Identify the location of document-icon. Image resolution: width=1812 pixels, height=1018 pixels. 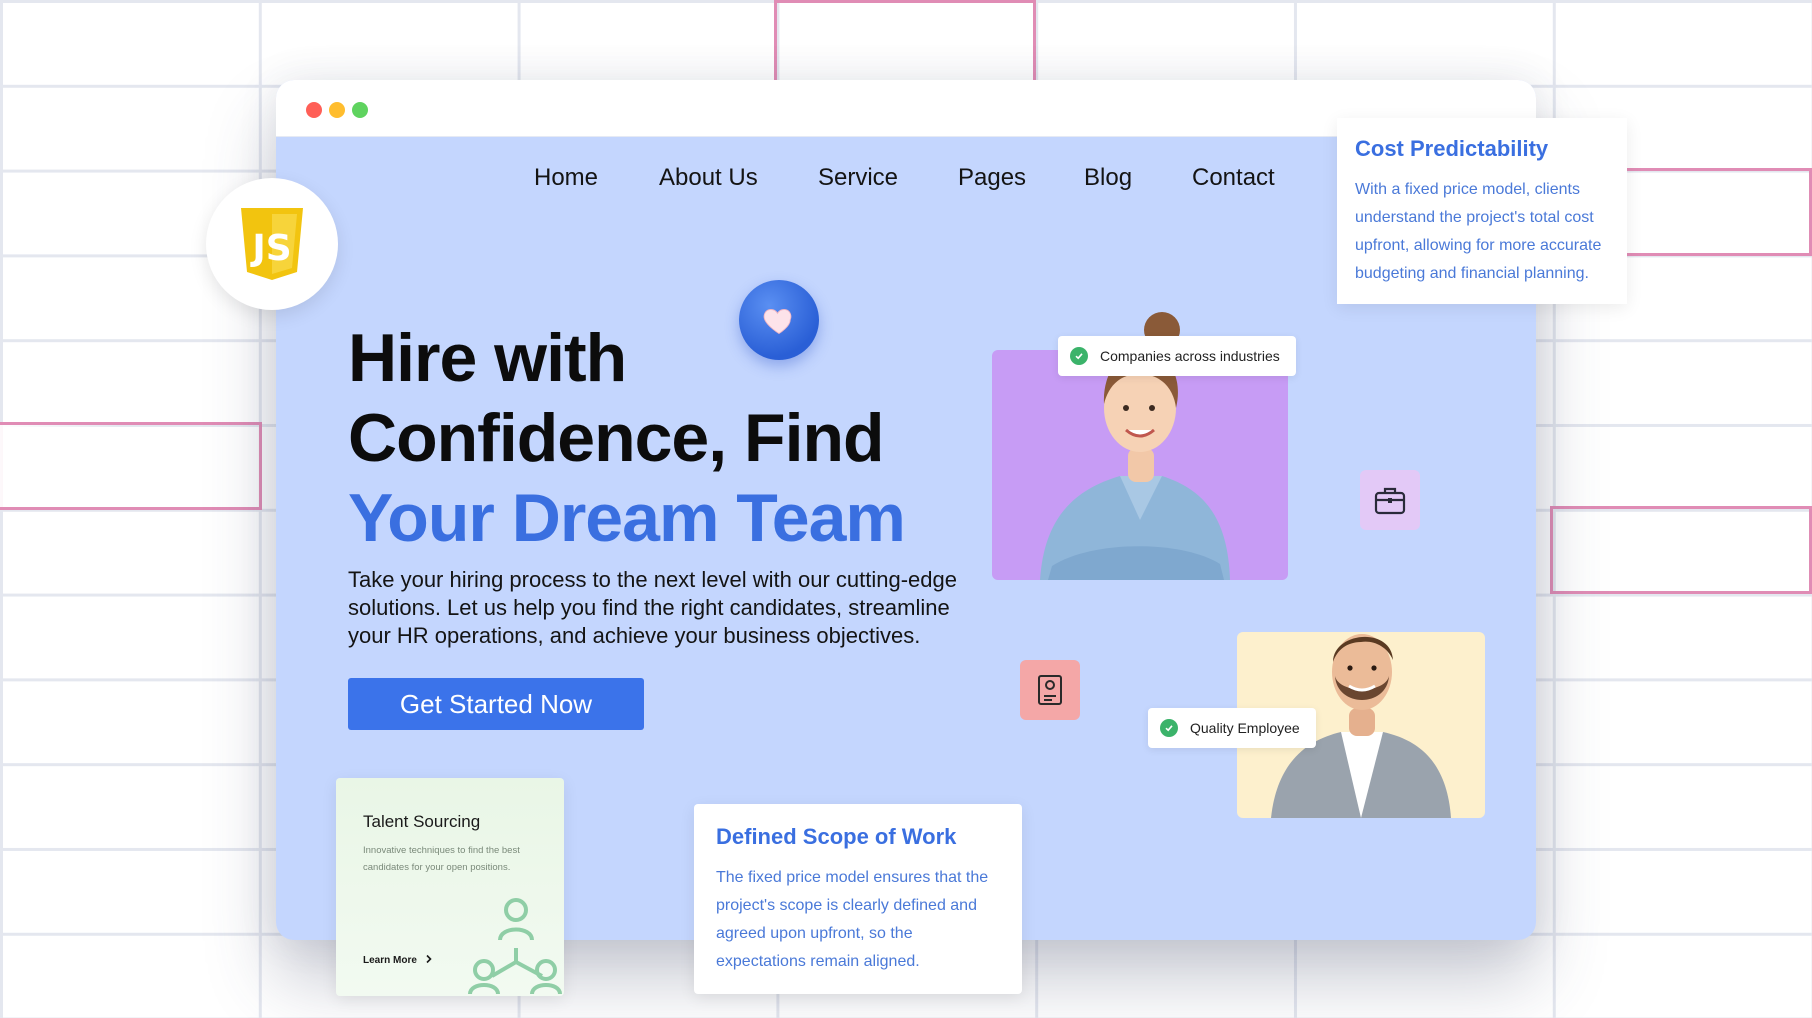
(1050, 690).